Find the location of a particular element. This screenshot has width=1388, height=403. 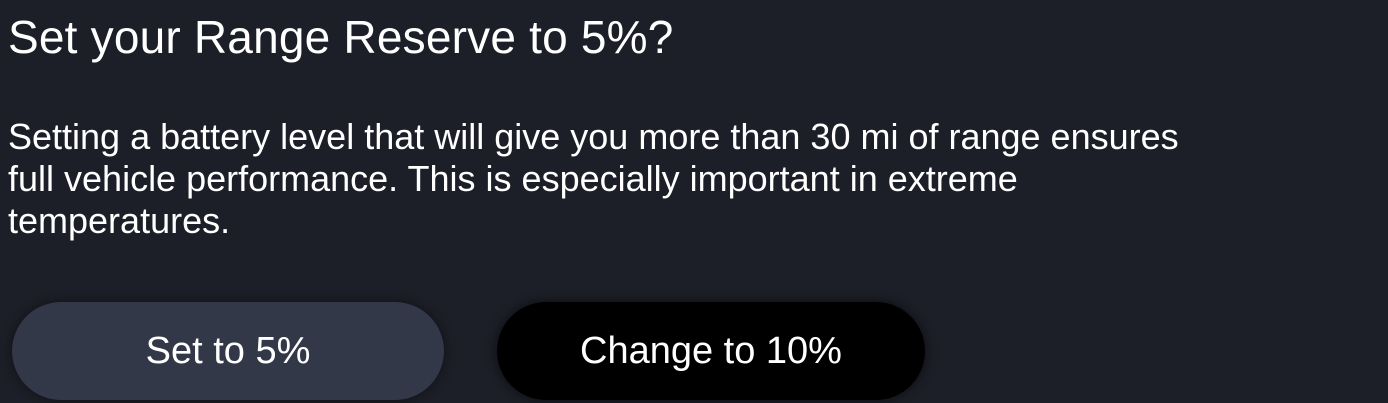

change-to-10-percent-button: Change to 10% is located at coordinates (711, 351).